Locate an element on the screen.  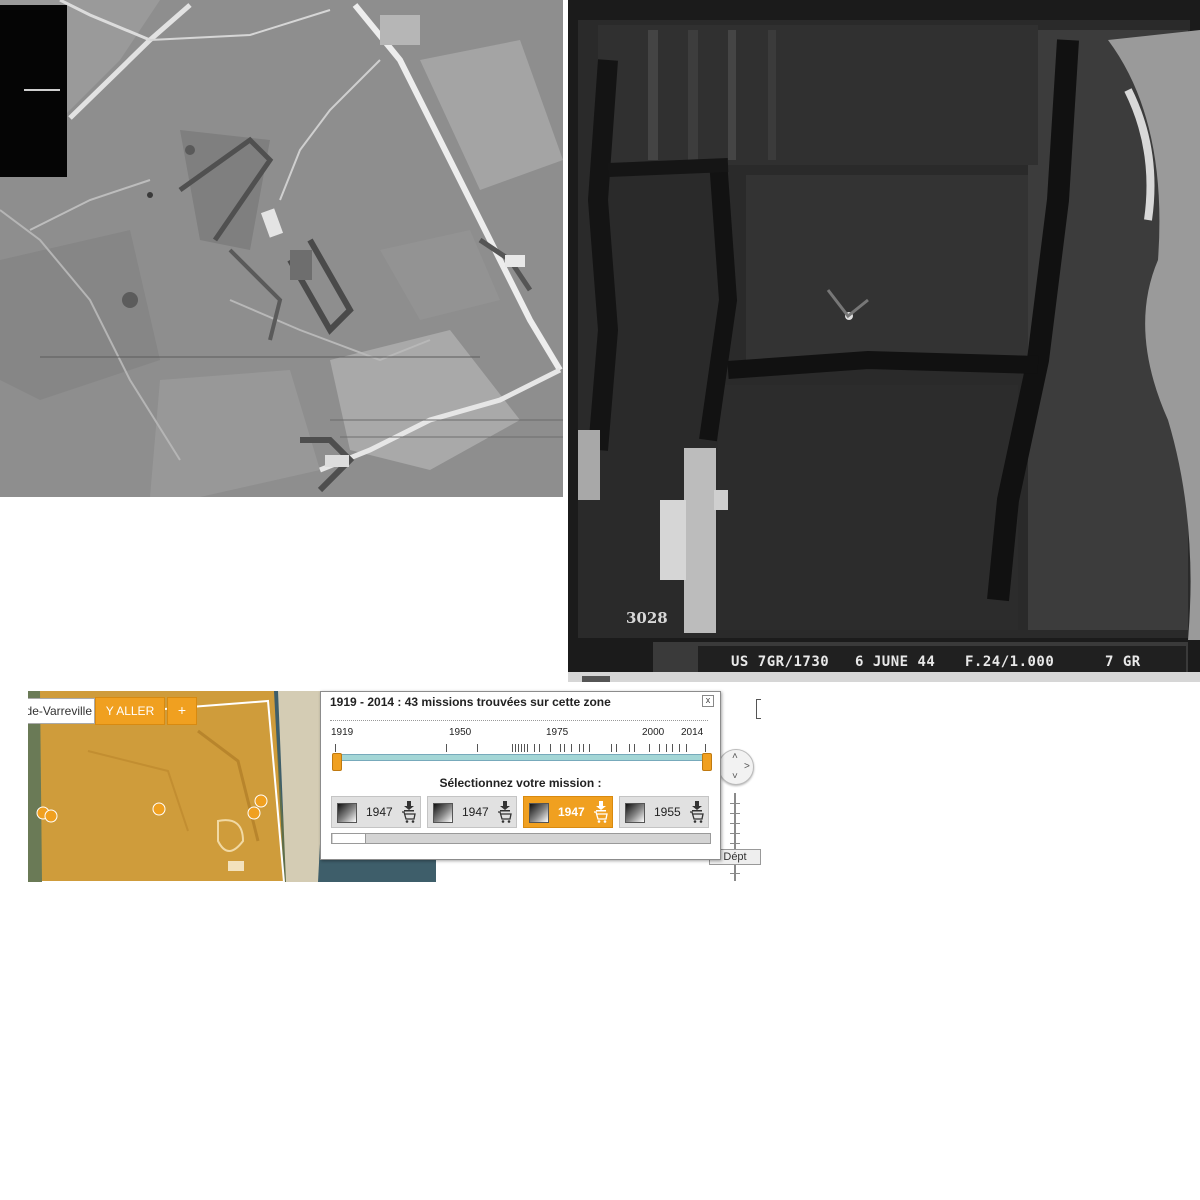
timeline-label-start: 1919 is located at coordinates (342, 732).